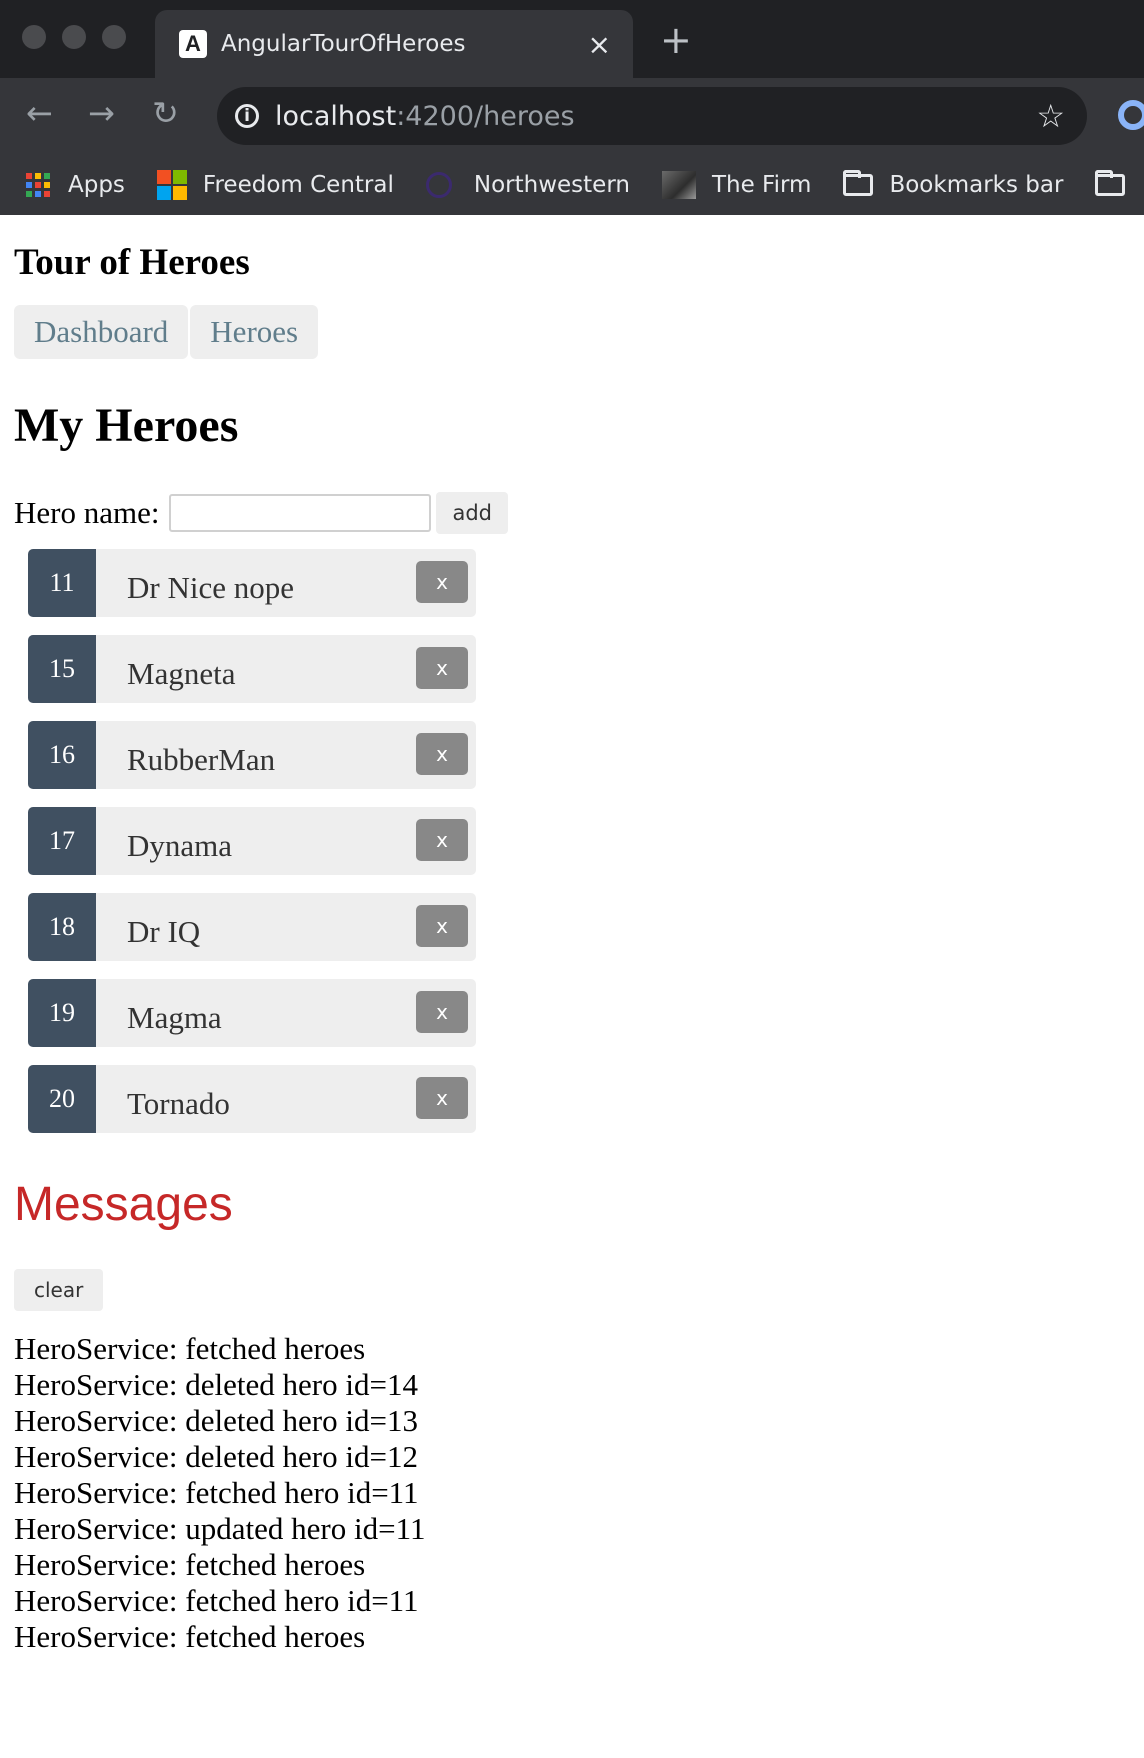  I want to click on bookmark-star-icon: ☆, so click(1050, 116).